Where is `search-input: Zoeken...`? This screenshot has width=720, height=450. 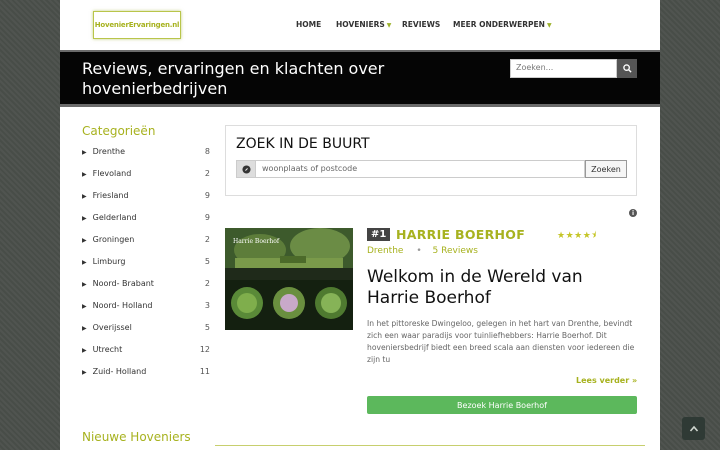
search-input: Zoeken... is located at coordinates (563, 68).